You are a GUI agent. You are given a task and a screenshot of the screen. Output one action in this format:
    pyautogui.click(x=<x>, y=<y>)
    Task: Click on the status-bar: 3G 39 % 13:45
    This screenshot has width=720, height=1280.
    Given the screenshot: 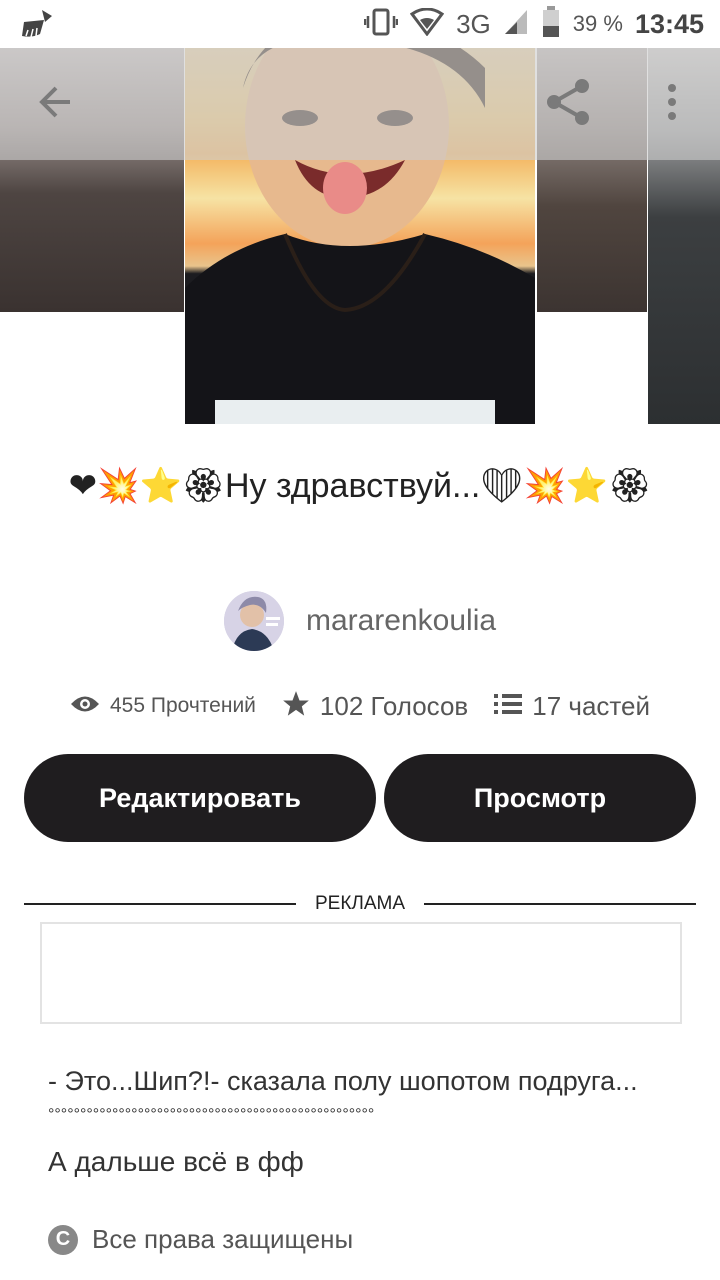 What is the action you would take?
    pyautogui.click(x=360, y=24)
    